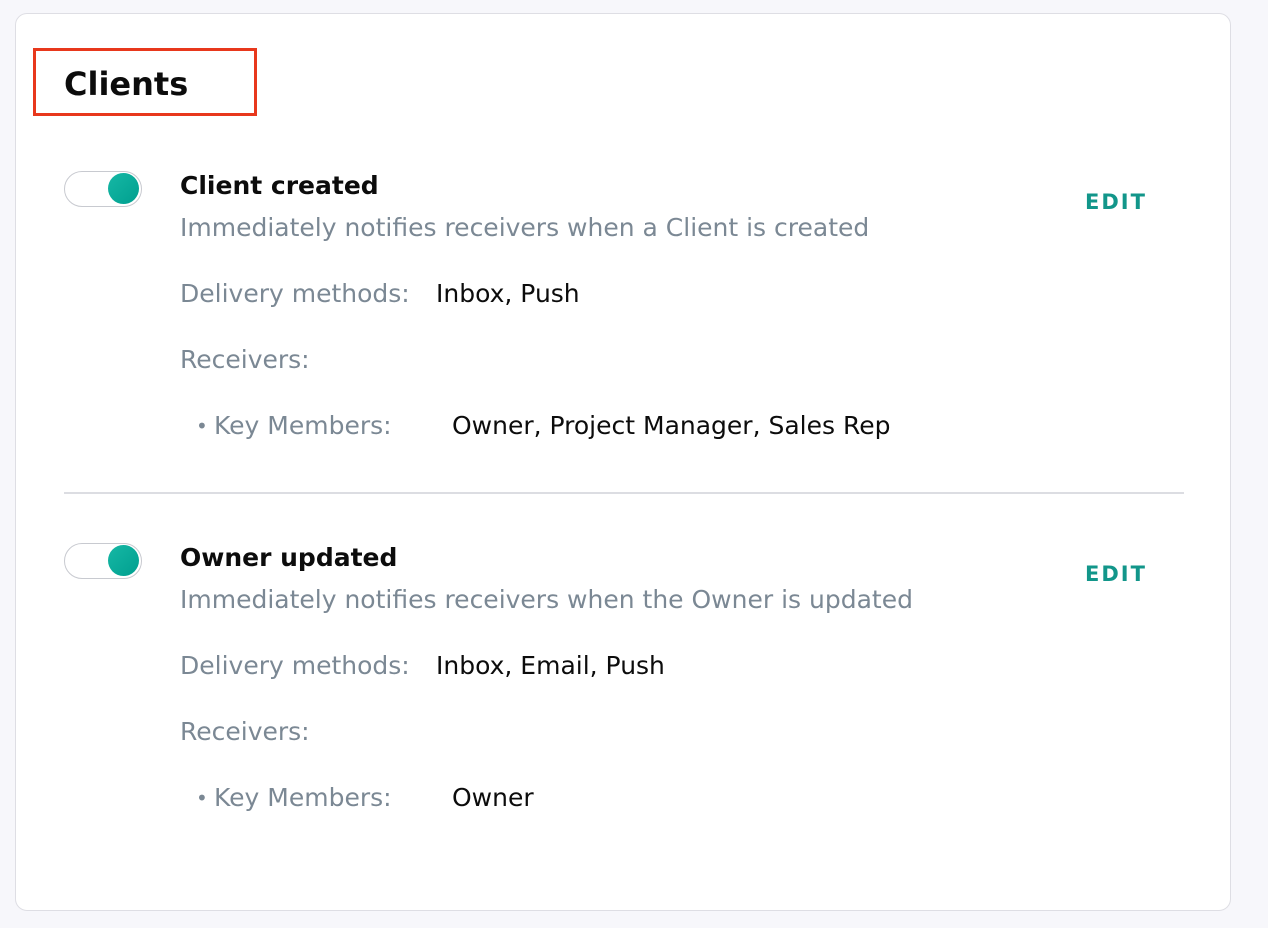  What do you see at coordinates (103, 189) in the screenshot?
I see `toggle-client-created` at bounding box center [103, 189].